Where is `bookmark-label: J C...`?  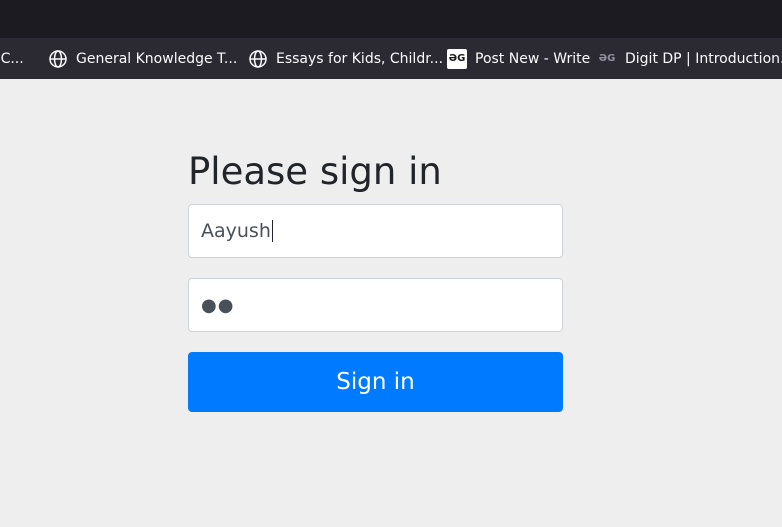
bookmark-label: J C... is located at coordinates (12, 58).